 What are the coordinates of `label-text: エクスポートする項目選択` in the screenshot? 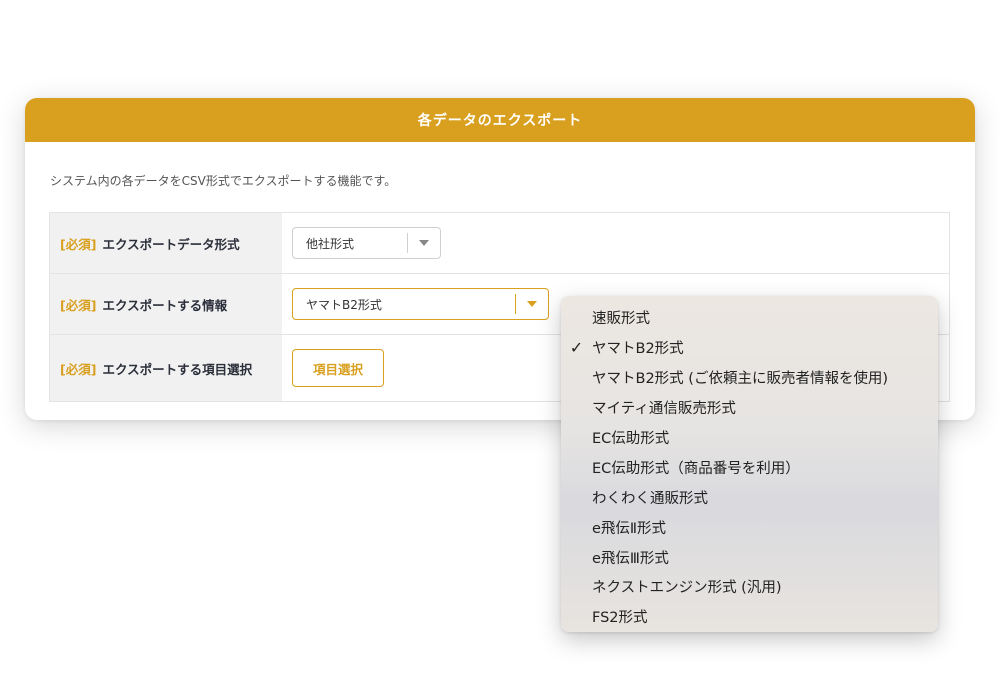 It's located at (177, 369).